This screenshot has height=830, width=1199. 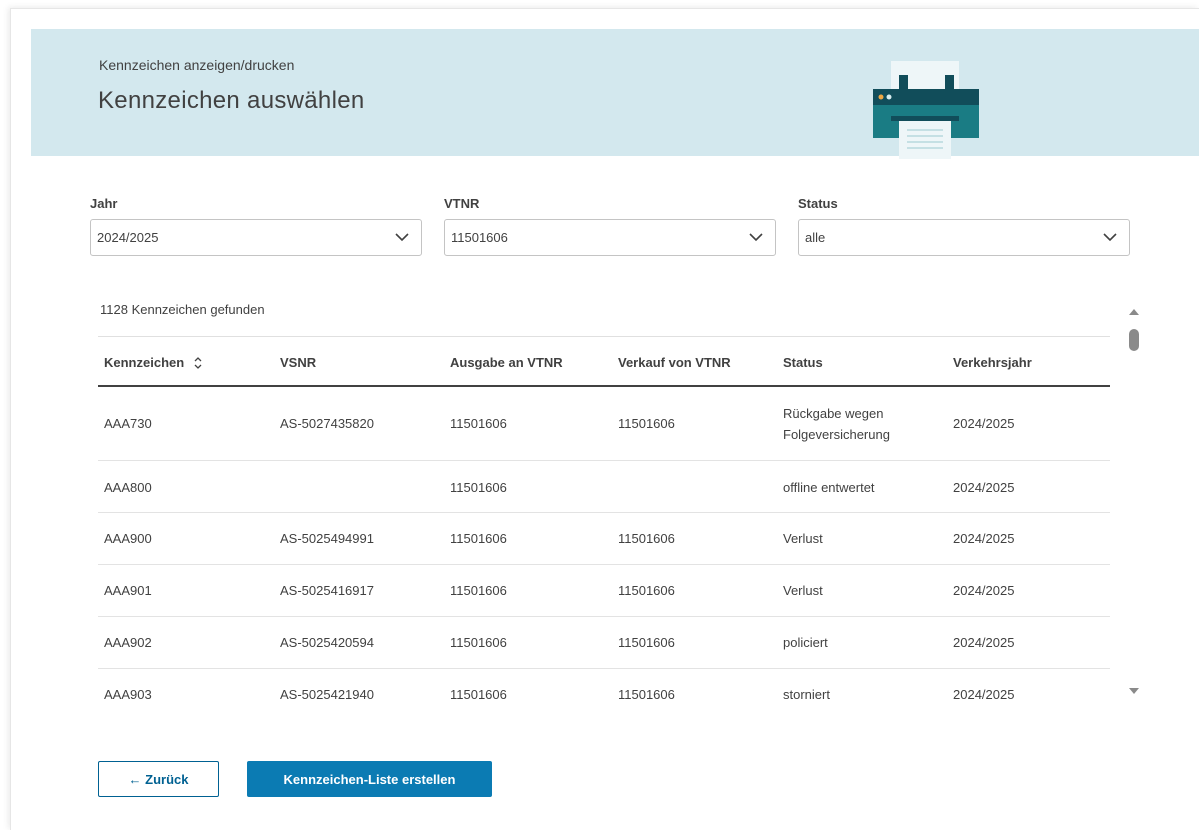 I want to click on scroll-up-arrow-icon, so click(x=1134, y=312).